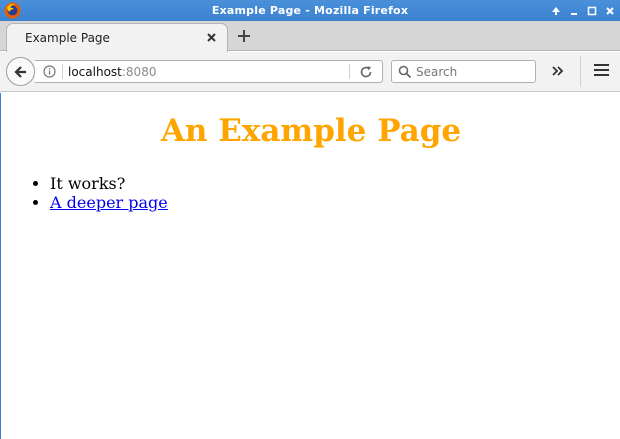 This screenshot has height=439, width=620. What do you see at coordinates (583, 10) in the screenshot?
I see `window-controls` at bounding box center [583, 10].